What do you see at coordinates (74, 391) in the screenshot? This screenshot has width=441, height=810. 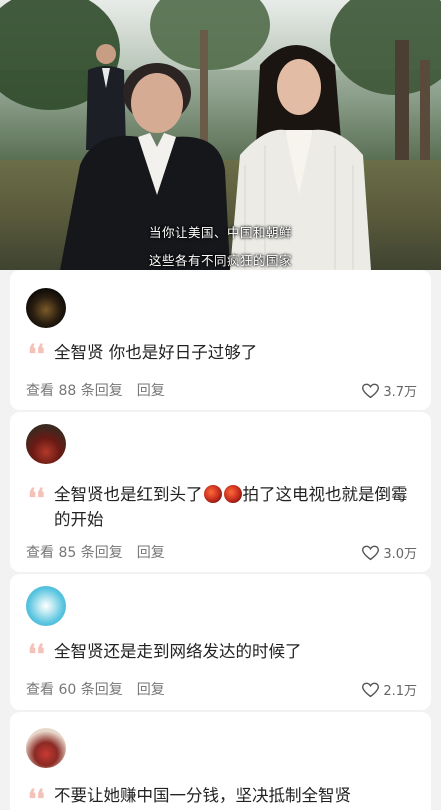 I see `view-replies-link: 查看 88 条回复` at bounding box center [74, 391].